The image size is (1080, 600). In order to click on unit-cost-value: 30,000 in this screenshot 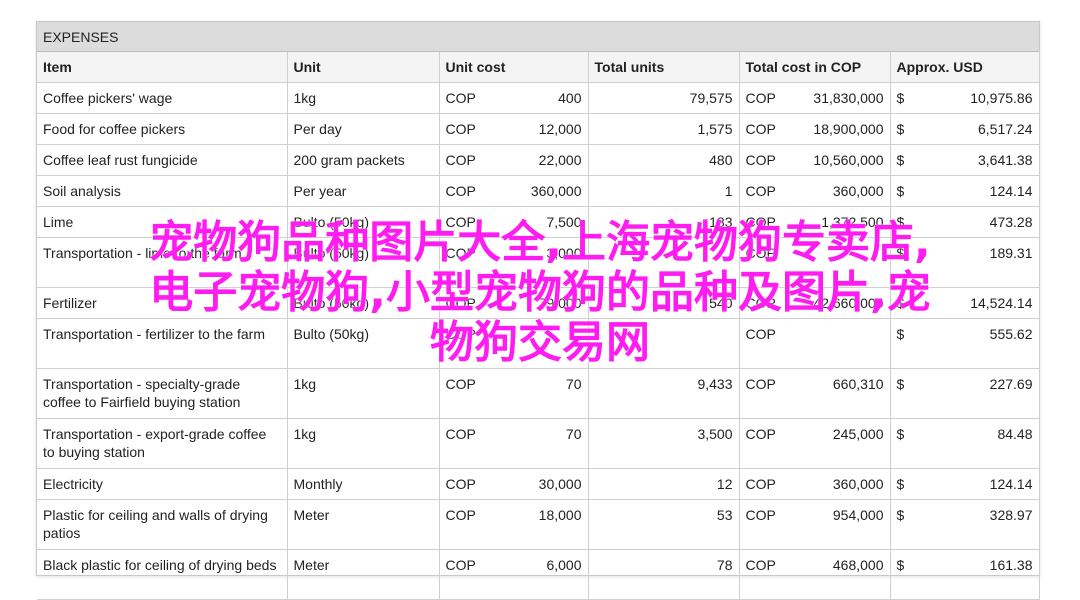, I will do `click(560, 484)`.